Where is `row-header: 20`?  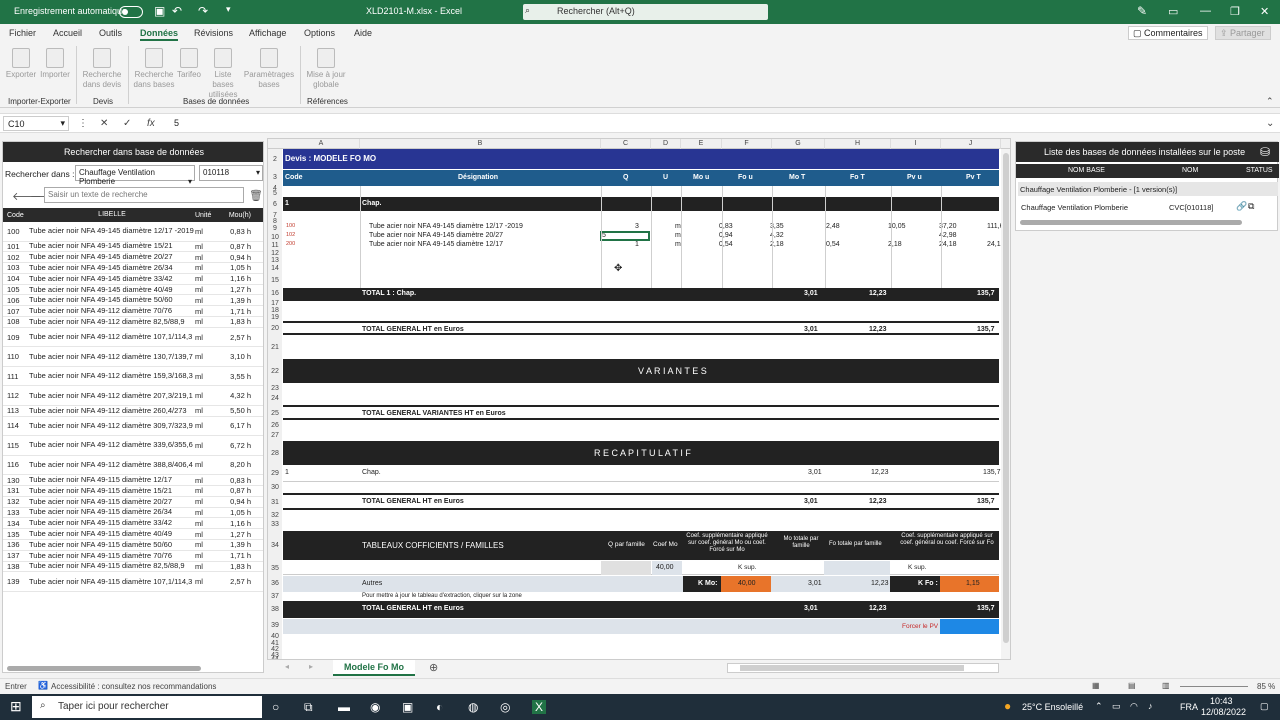
row-header: 20 is located at coordinates (275, 329).